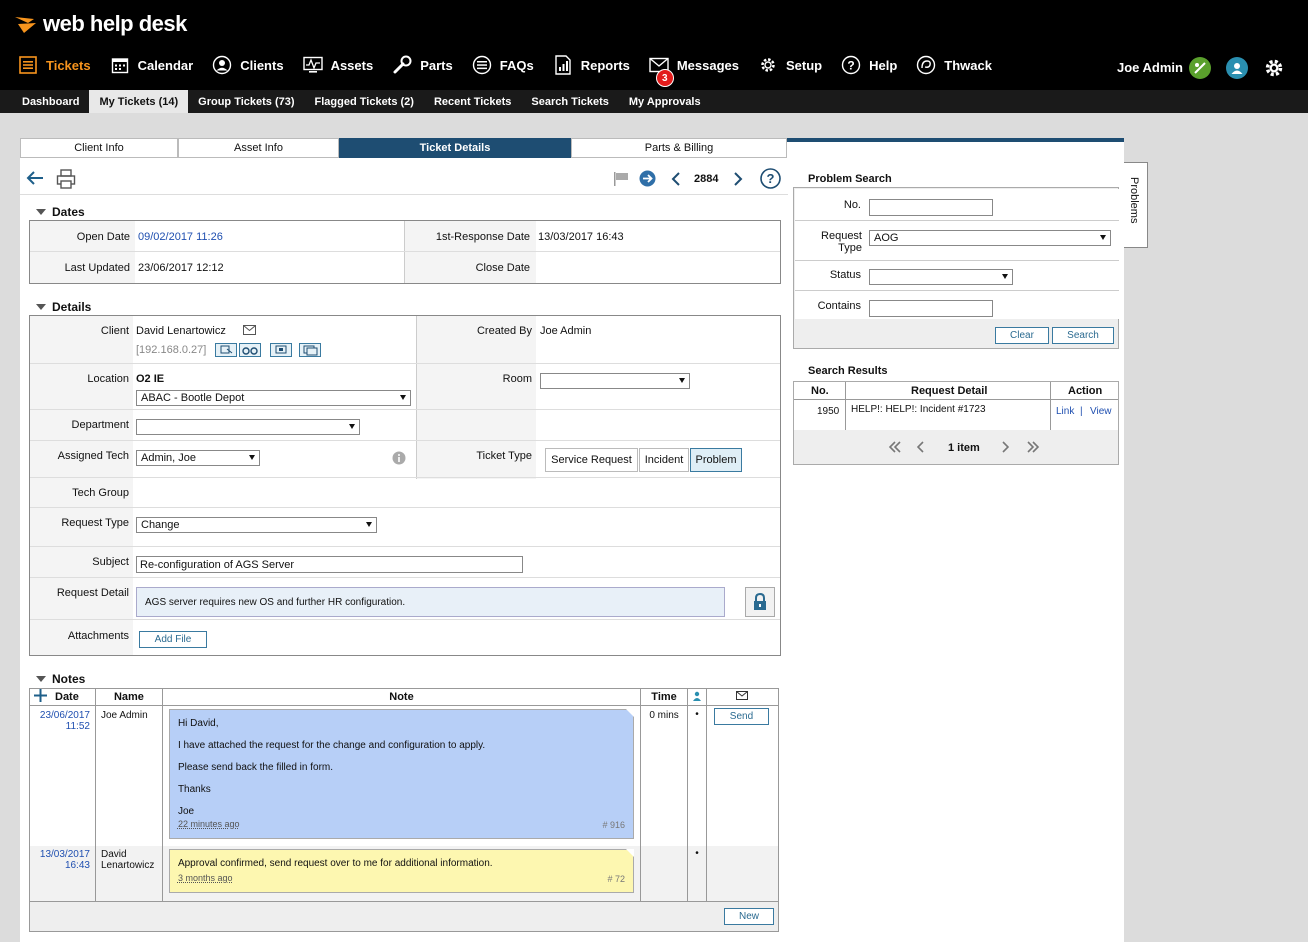 This screenshot has height=942, width=1308. Describe the element at coordinates (40, 697) in the screenshot. I see `add-note-icon` at that location.